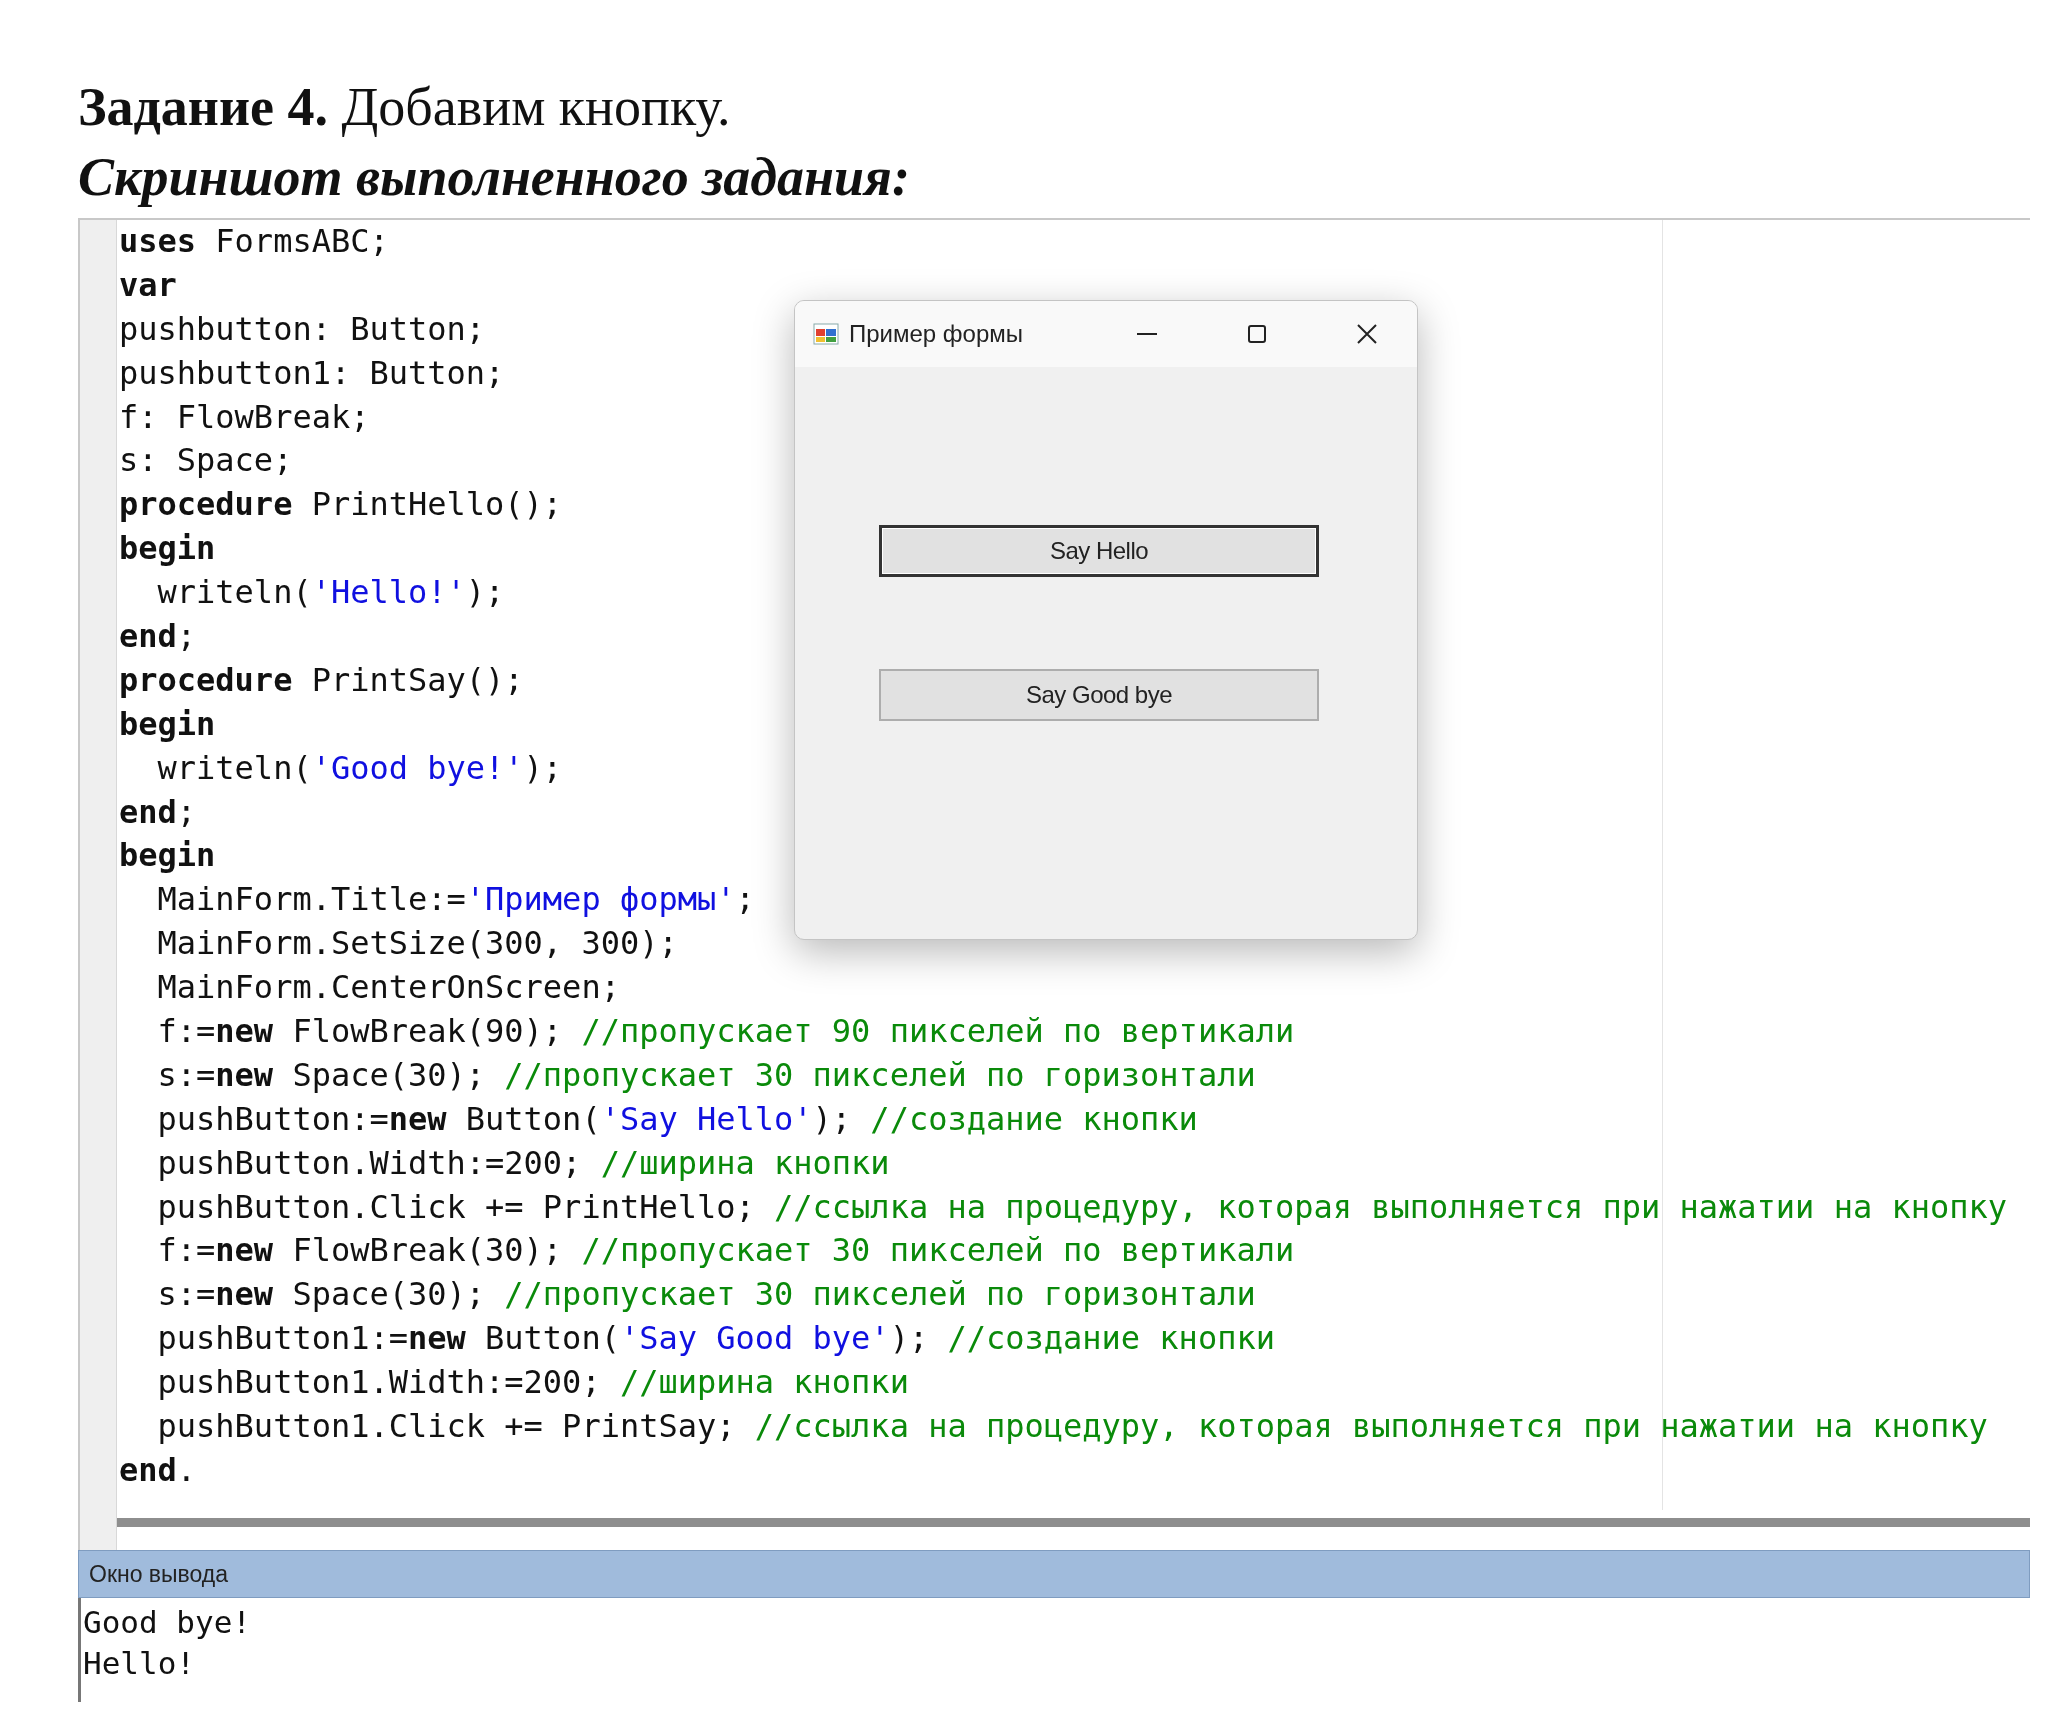 Image resolution: width=2061 pixels, height=1733 pixels. What do you see at coordinates (312, 373) in the screenshot?
I see `code-line: pushbutton1: Button;` at bounding box center [312, 373].